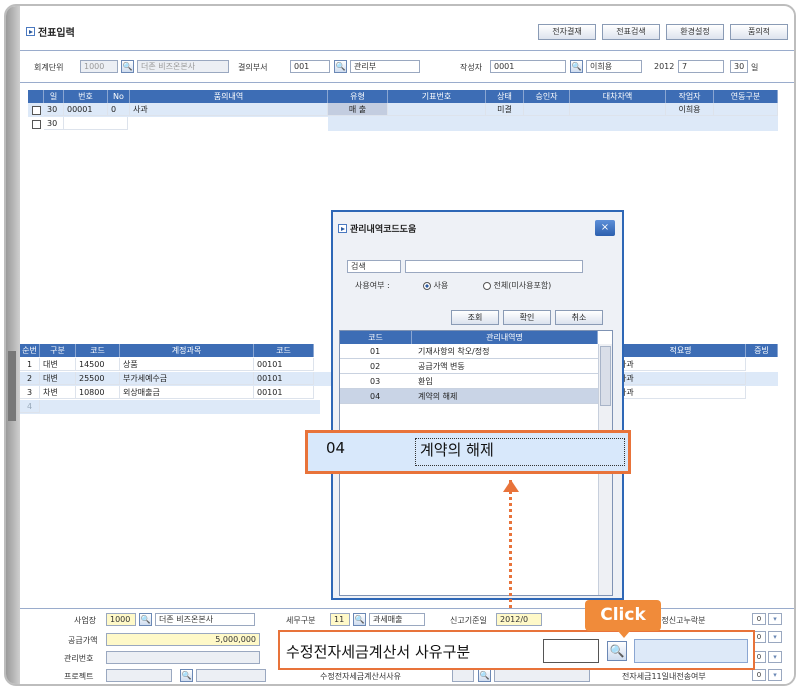  I want to click on item-code: 03, so click(375, 381).